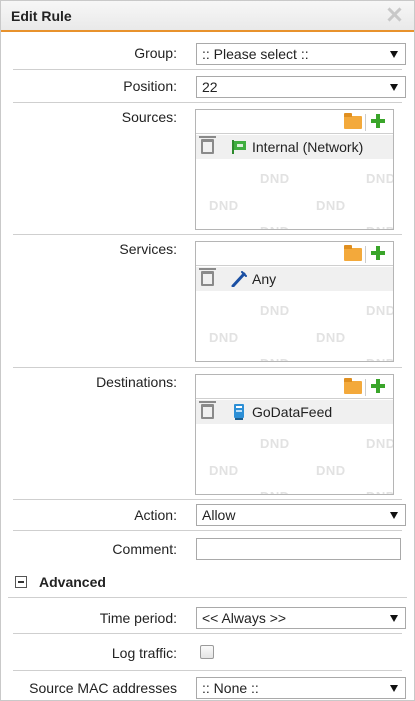 Image resolution: width=415 pixels, height=701 pixels. Describe the element at coordinates (144, 549) in the screenshot. I see `comment-label: Comment:` at that location.